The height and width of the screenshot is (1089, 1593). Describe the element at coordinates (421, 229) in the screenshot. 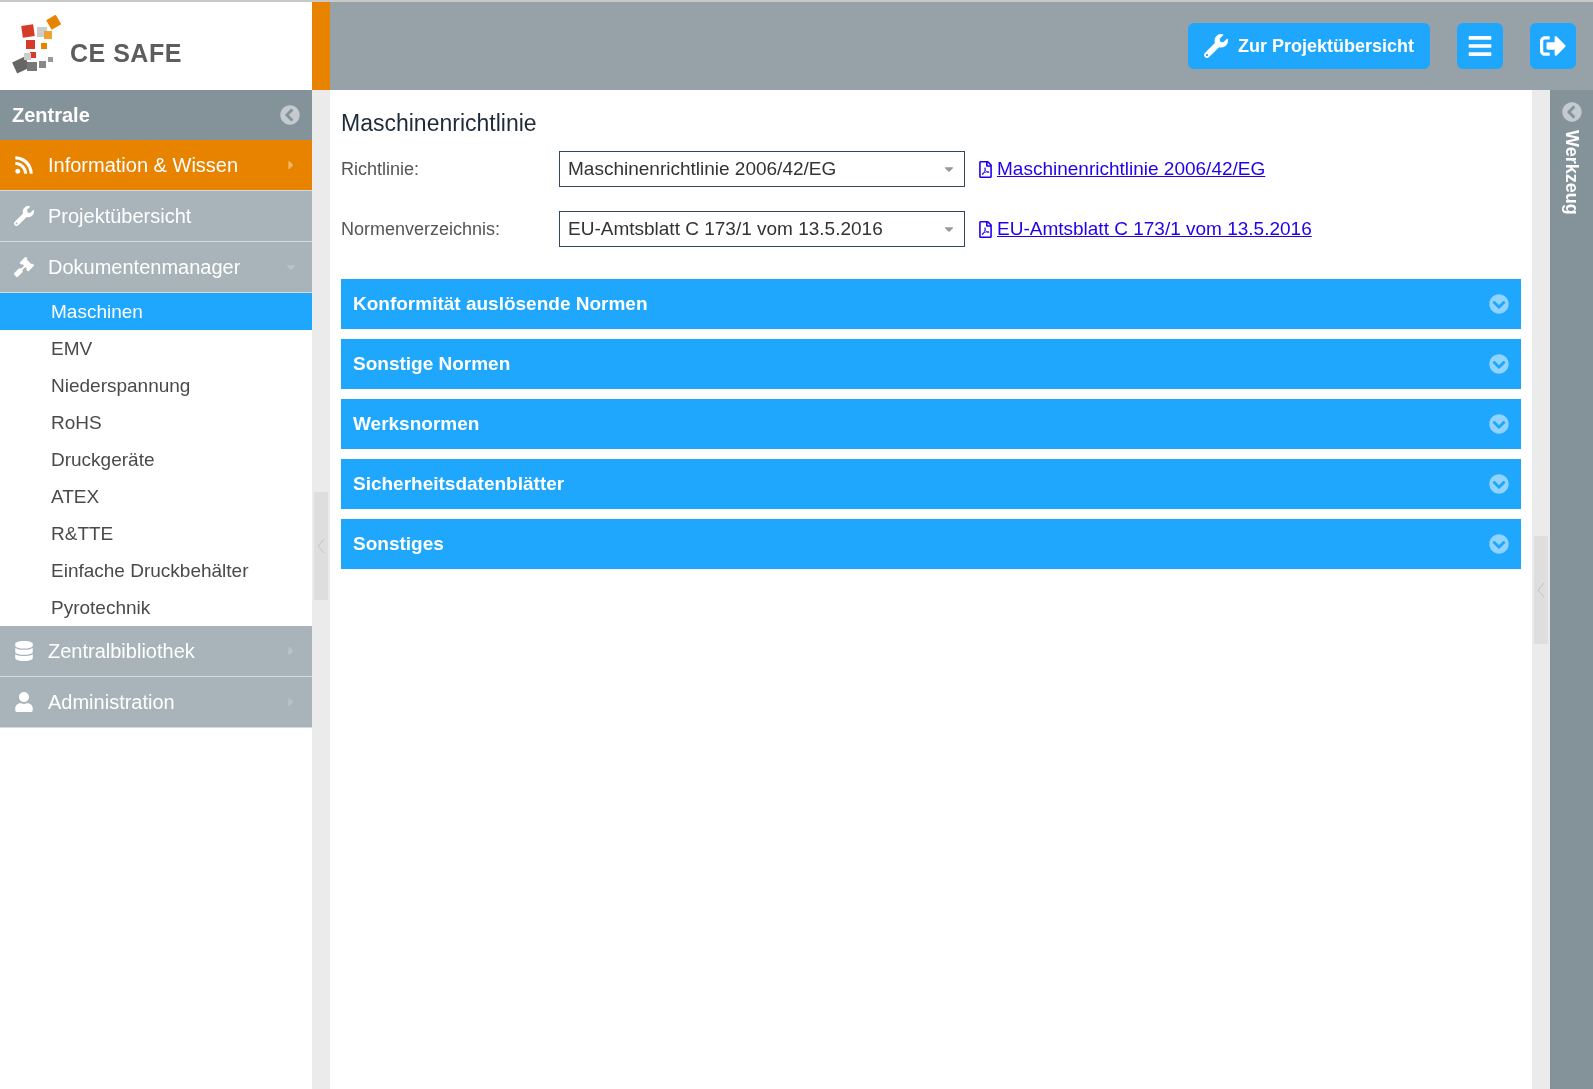

I see `field-label: Normenverzeichnis:` at that location.